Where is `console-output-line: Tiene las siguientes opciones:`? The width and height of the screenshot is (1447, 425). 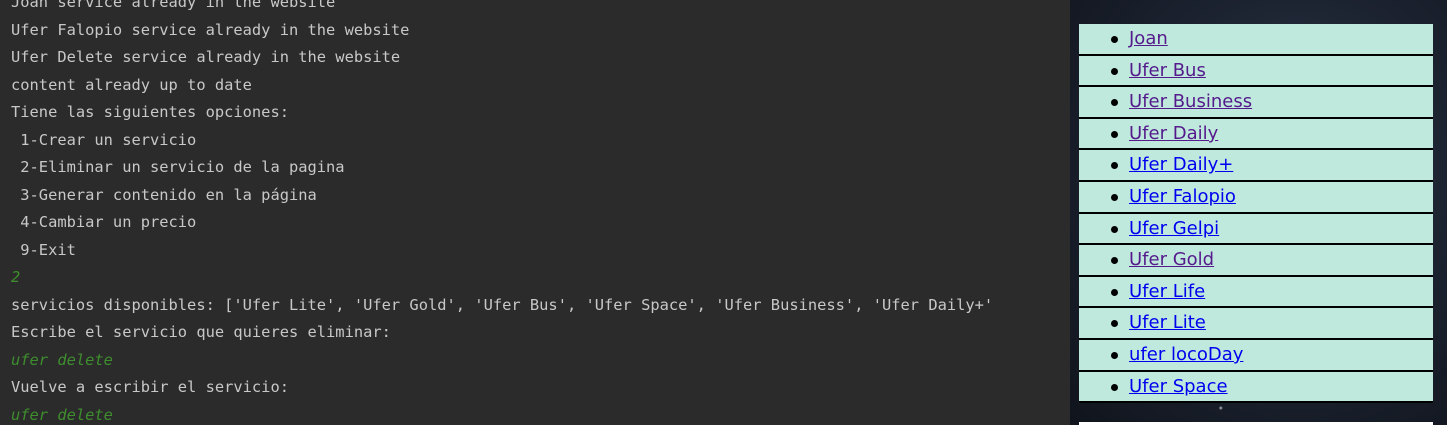
console-output-line: Tiene las siguientes opciones: is located at coordinates (150, 112).